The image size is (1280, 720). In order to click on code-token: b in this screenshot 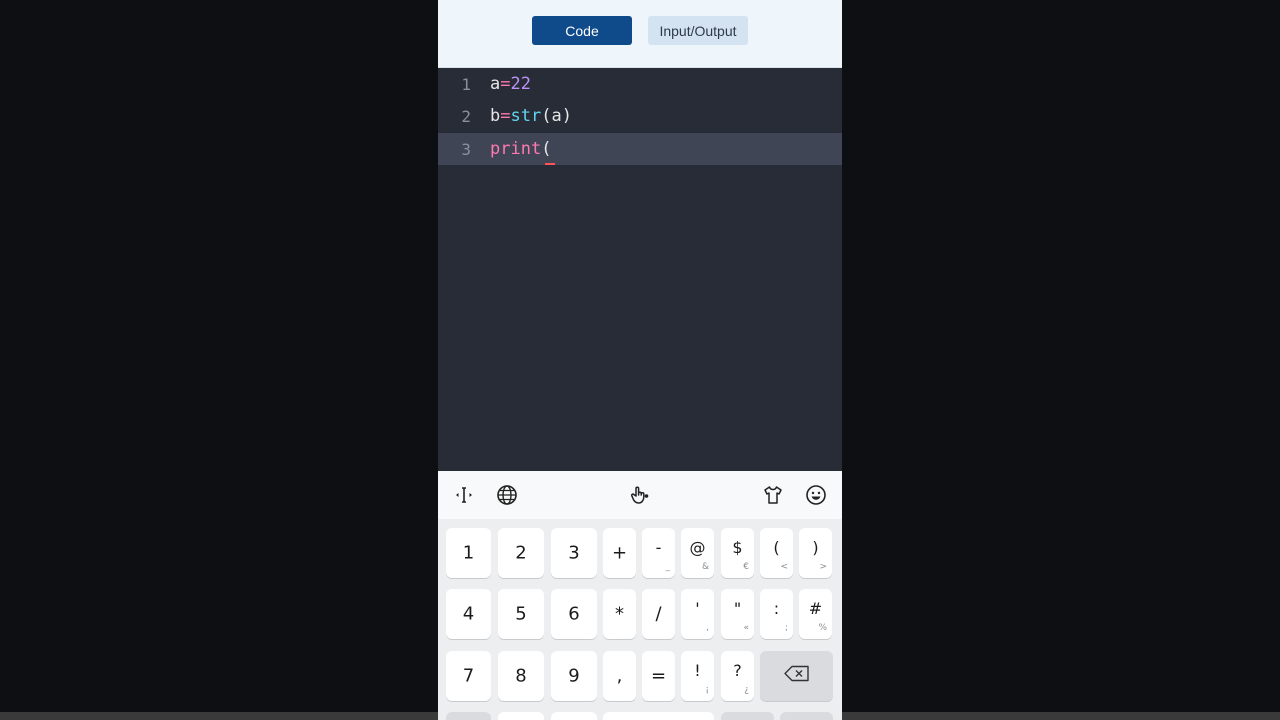, I will do `click(495, 116)`.